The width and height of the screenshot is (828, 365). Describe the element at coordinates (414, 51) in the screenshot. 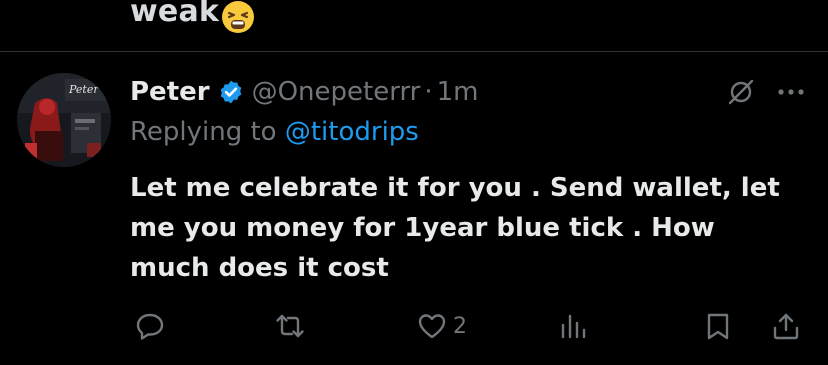

I see `divider` at that location.